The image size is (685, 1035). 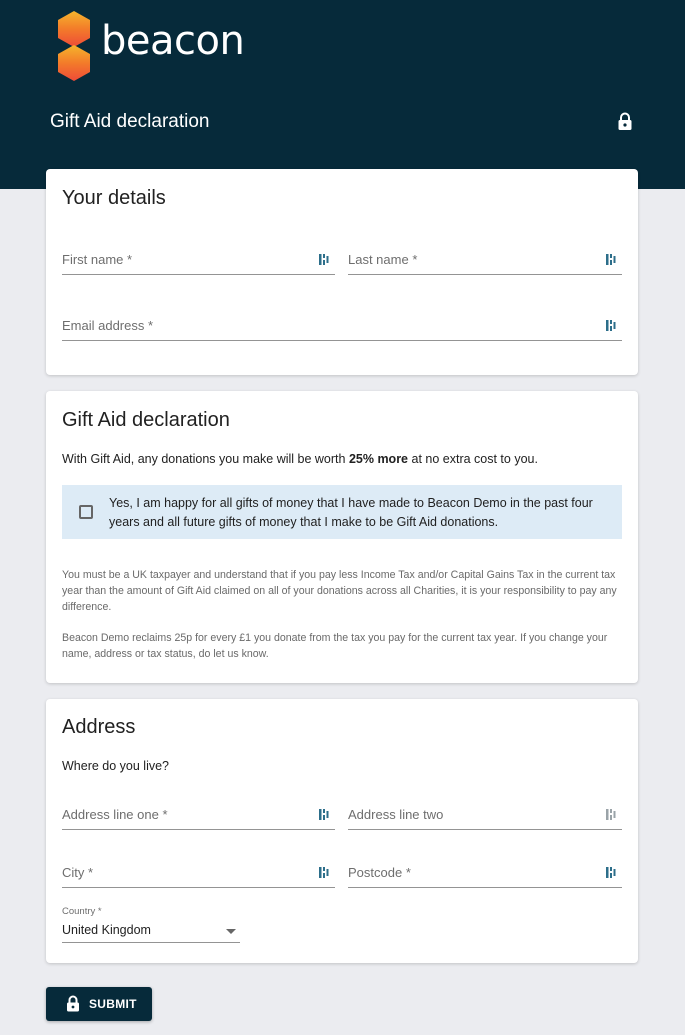 I want to click on postcode-label: Postcode *, so click(x=379, y=872).